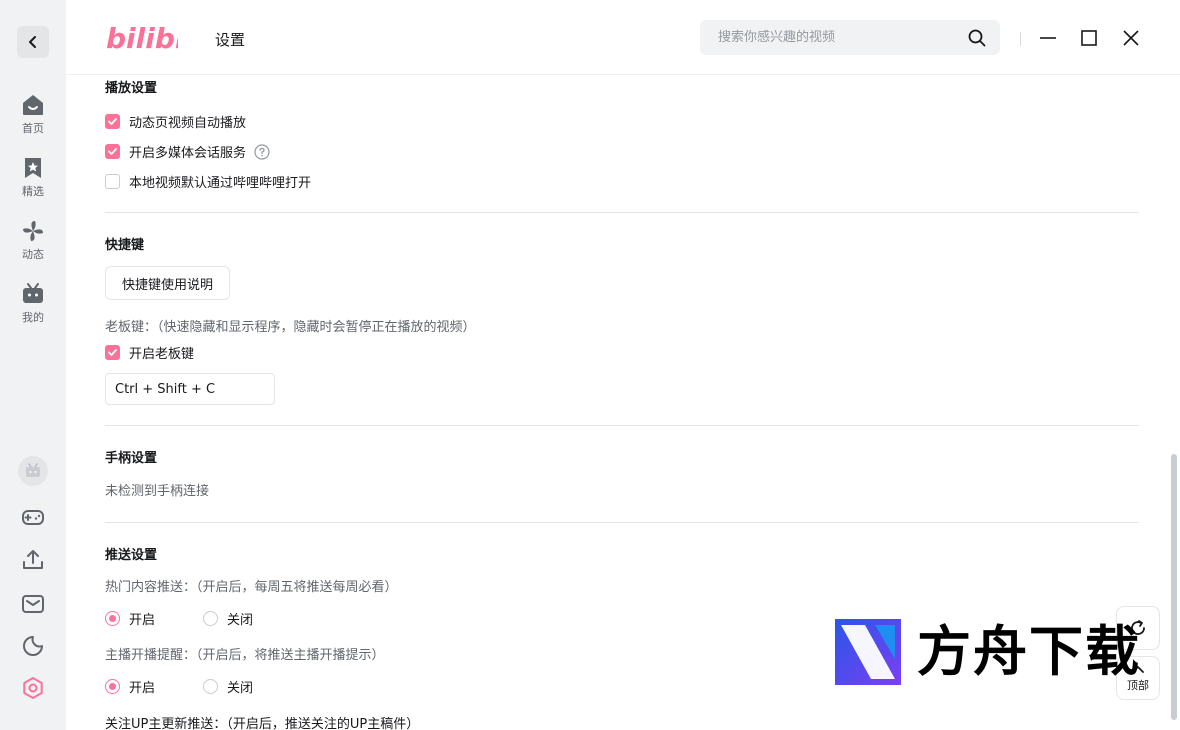 The height and width of the screenshot is (730, 1180). What do you see at coordinates (1029, 651) in the screenshot?
I see `watermark-text: 方舟下载` at bounding box center [1029, 651].